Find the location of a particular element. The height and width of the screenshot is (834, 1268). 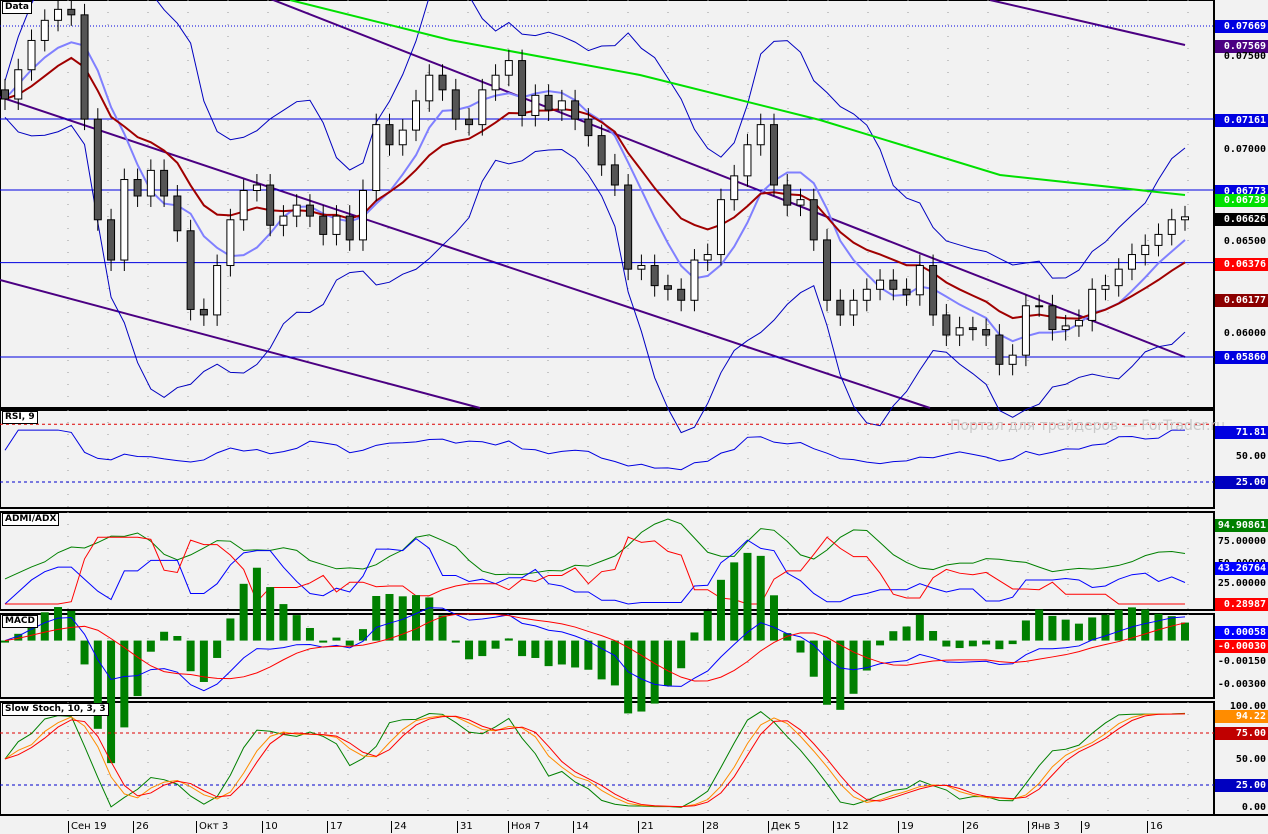

stoch-panel-title: Slow Stoch, 10, 3, 3 is located at coordinates (55, 709).